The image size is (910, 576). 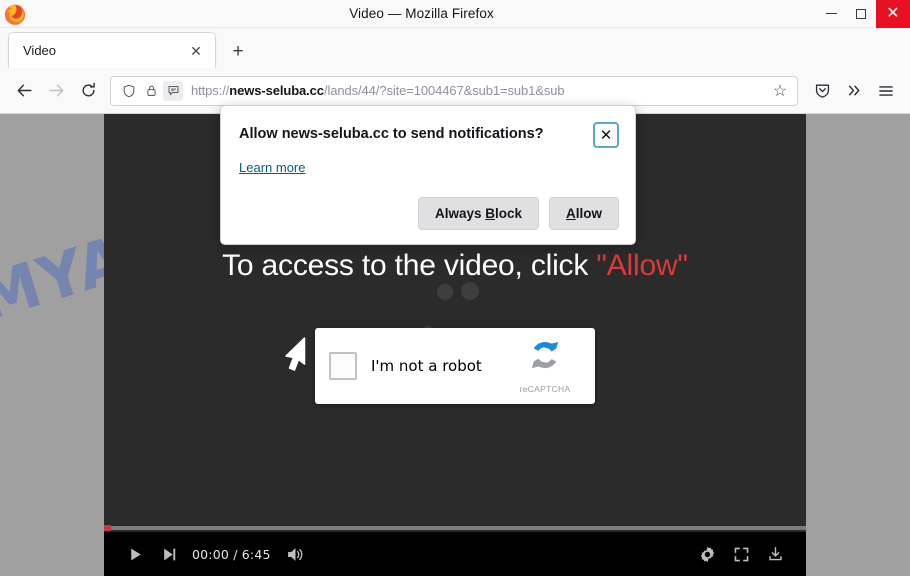 What do you see at coordinates (151, 91) in the screenshot?
I see `padlock-icon` at bounding box center [151, 91].